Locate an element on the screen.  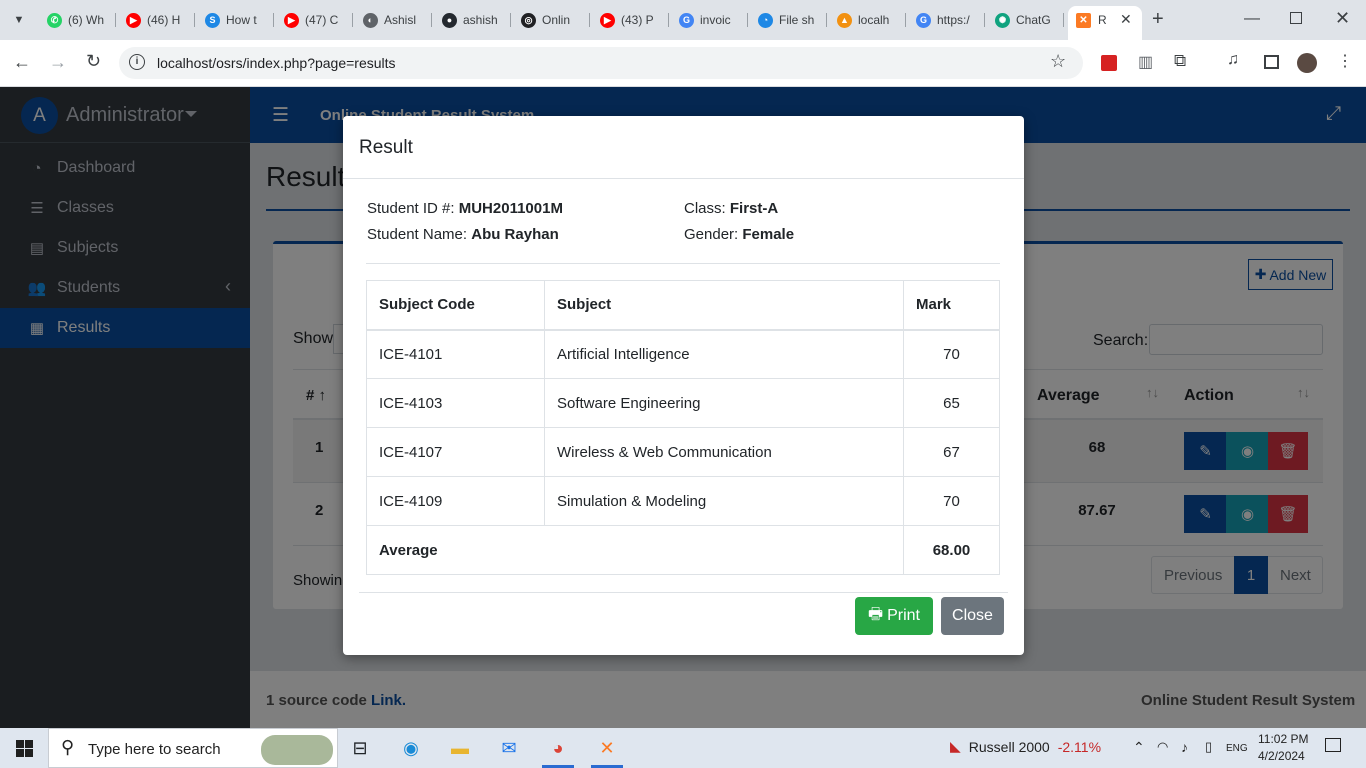
modal-title: Result is located at coordinates (386, 147).